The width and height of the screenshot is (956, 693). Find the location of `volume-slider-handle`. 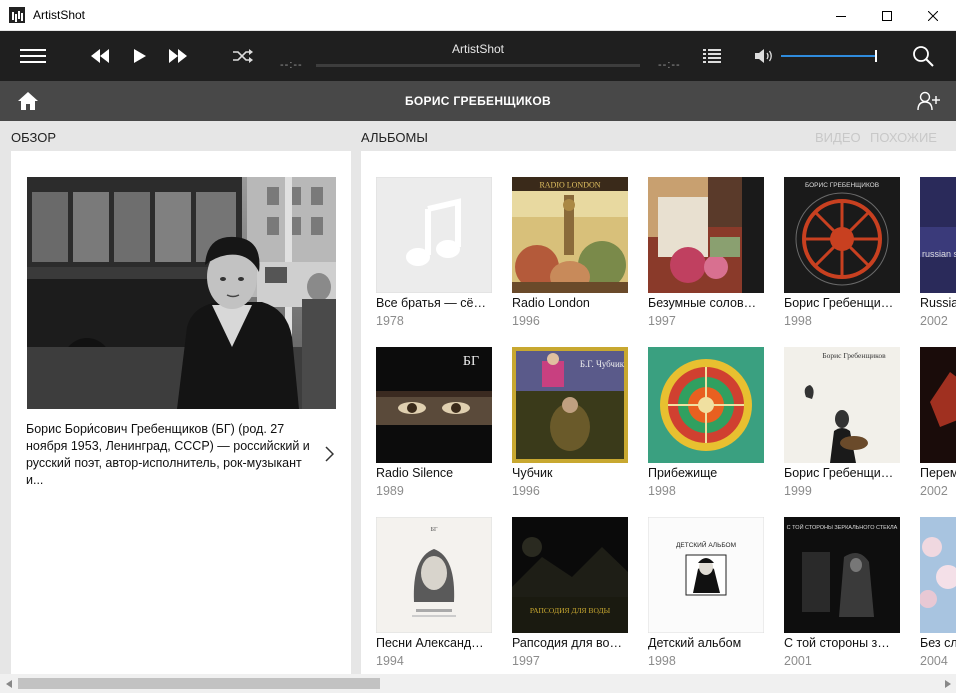

volume-slider-handle is located at coordinates (876, 56).